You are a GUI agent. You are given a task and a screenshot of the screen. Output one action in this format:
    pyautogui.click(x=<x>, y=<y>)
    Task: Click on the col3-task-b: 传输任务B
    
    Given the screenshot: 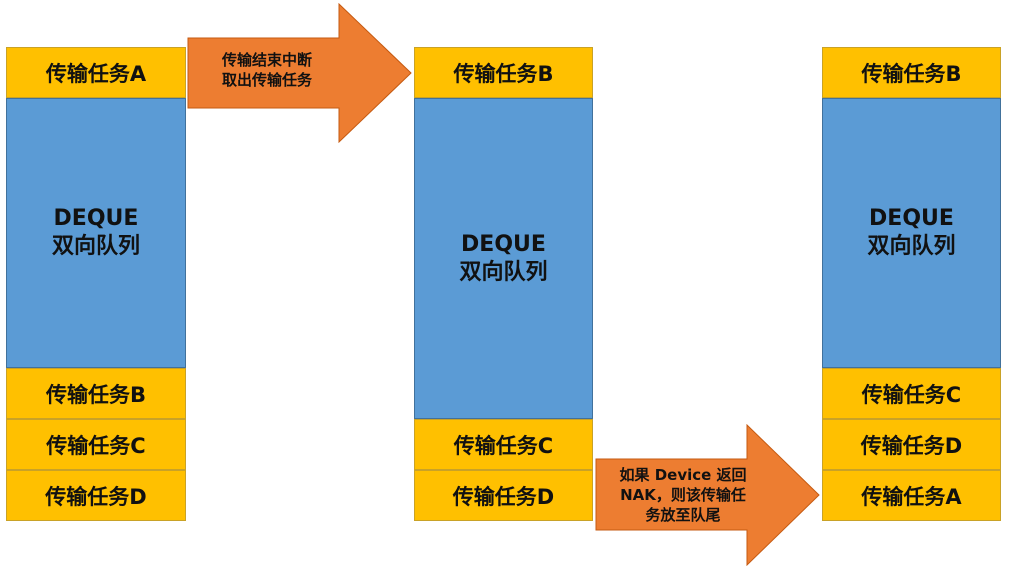 What is the action you would take?
    pyautogui.click(x=911, y=72)
    